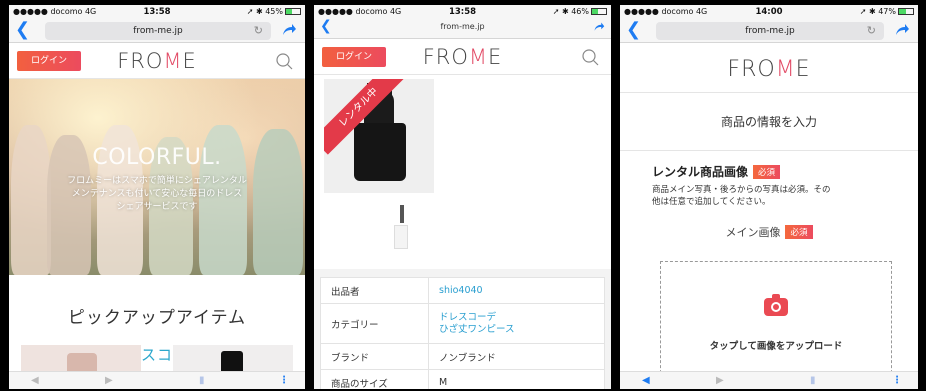  I want to click on status-bar: ●●●●● docomo 4G 13:58 ➚ ✱ 46%, so click(462, 12).